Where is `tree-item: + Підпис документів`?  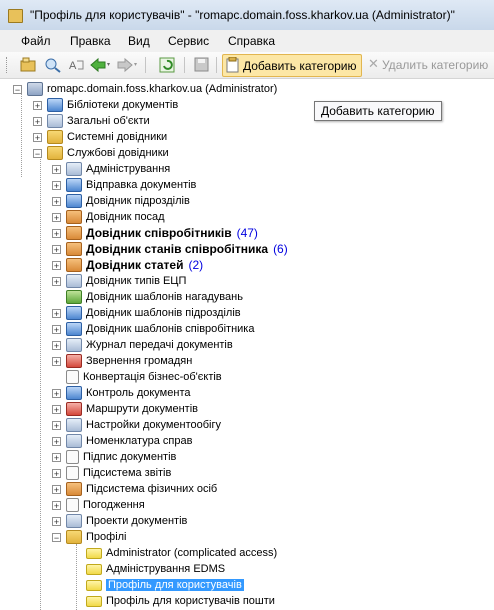
tree-item: + Підпис документів is located at coordinates (114, 457).